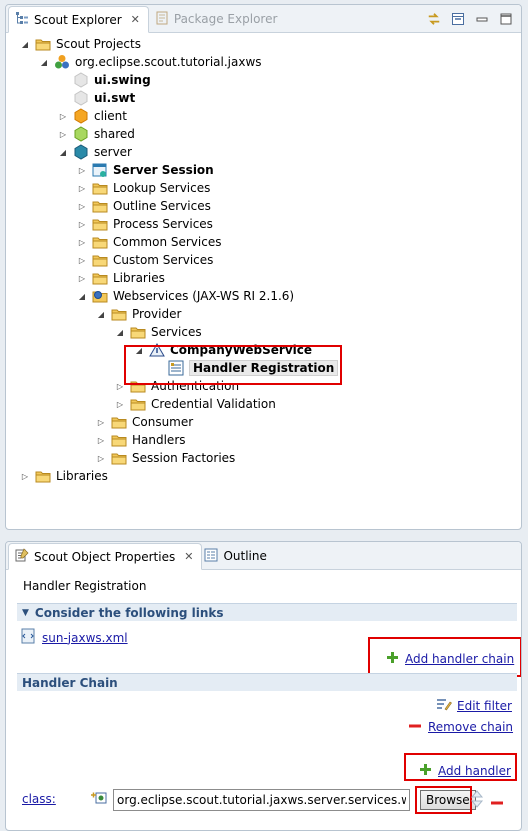  Describe the element at coordinates (263, 422) in the screenshot. I see `tree-node: ▷ Consumer` at that location.